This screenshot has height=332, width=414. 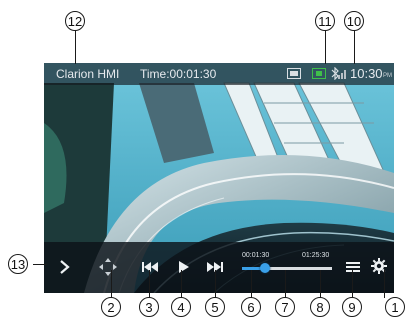 I want to click on play-icon, so click(x=183, y=267).